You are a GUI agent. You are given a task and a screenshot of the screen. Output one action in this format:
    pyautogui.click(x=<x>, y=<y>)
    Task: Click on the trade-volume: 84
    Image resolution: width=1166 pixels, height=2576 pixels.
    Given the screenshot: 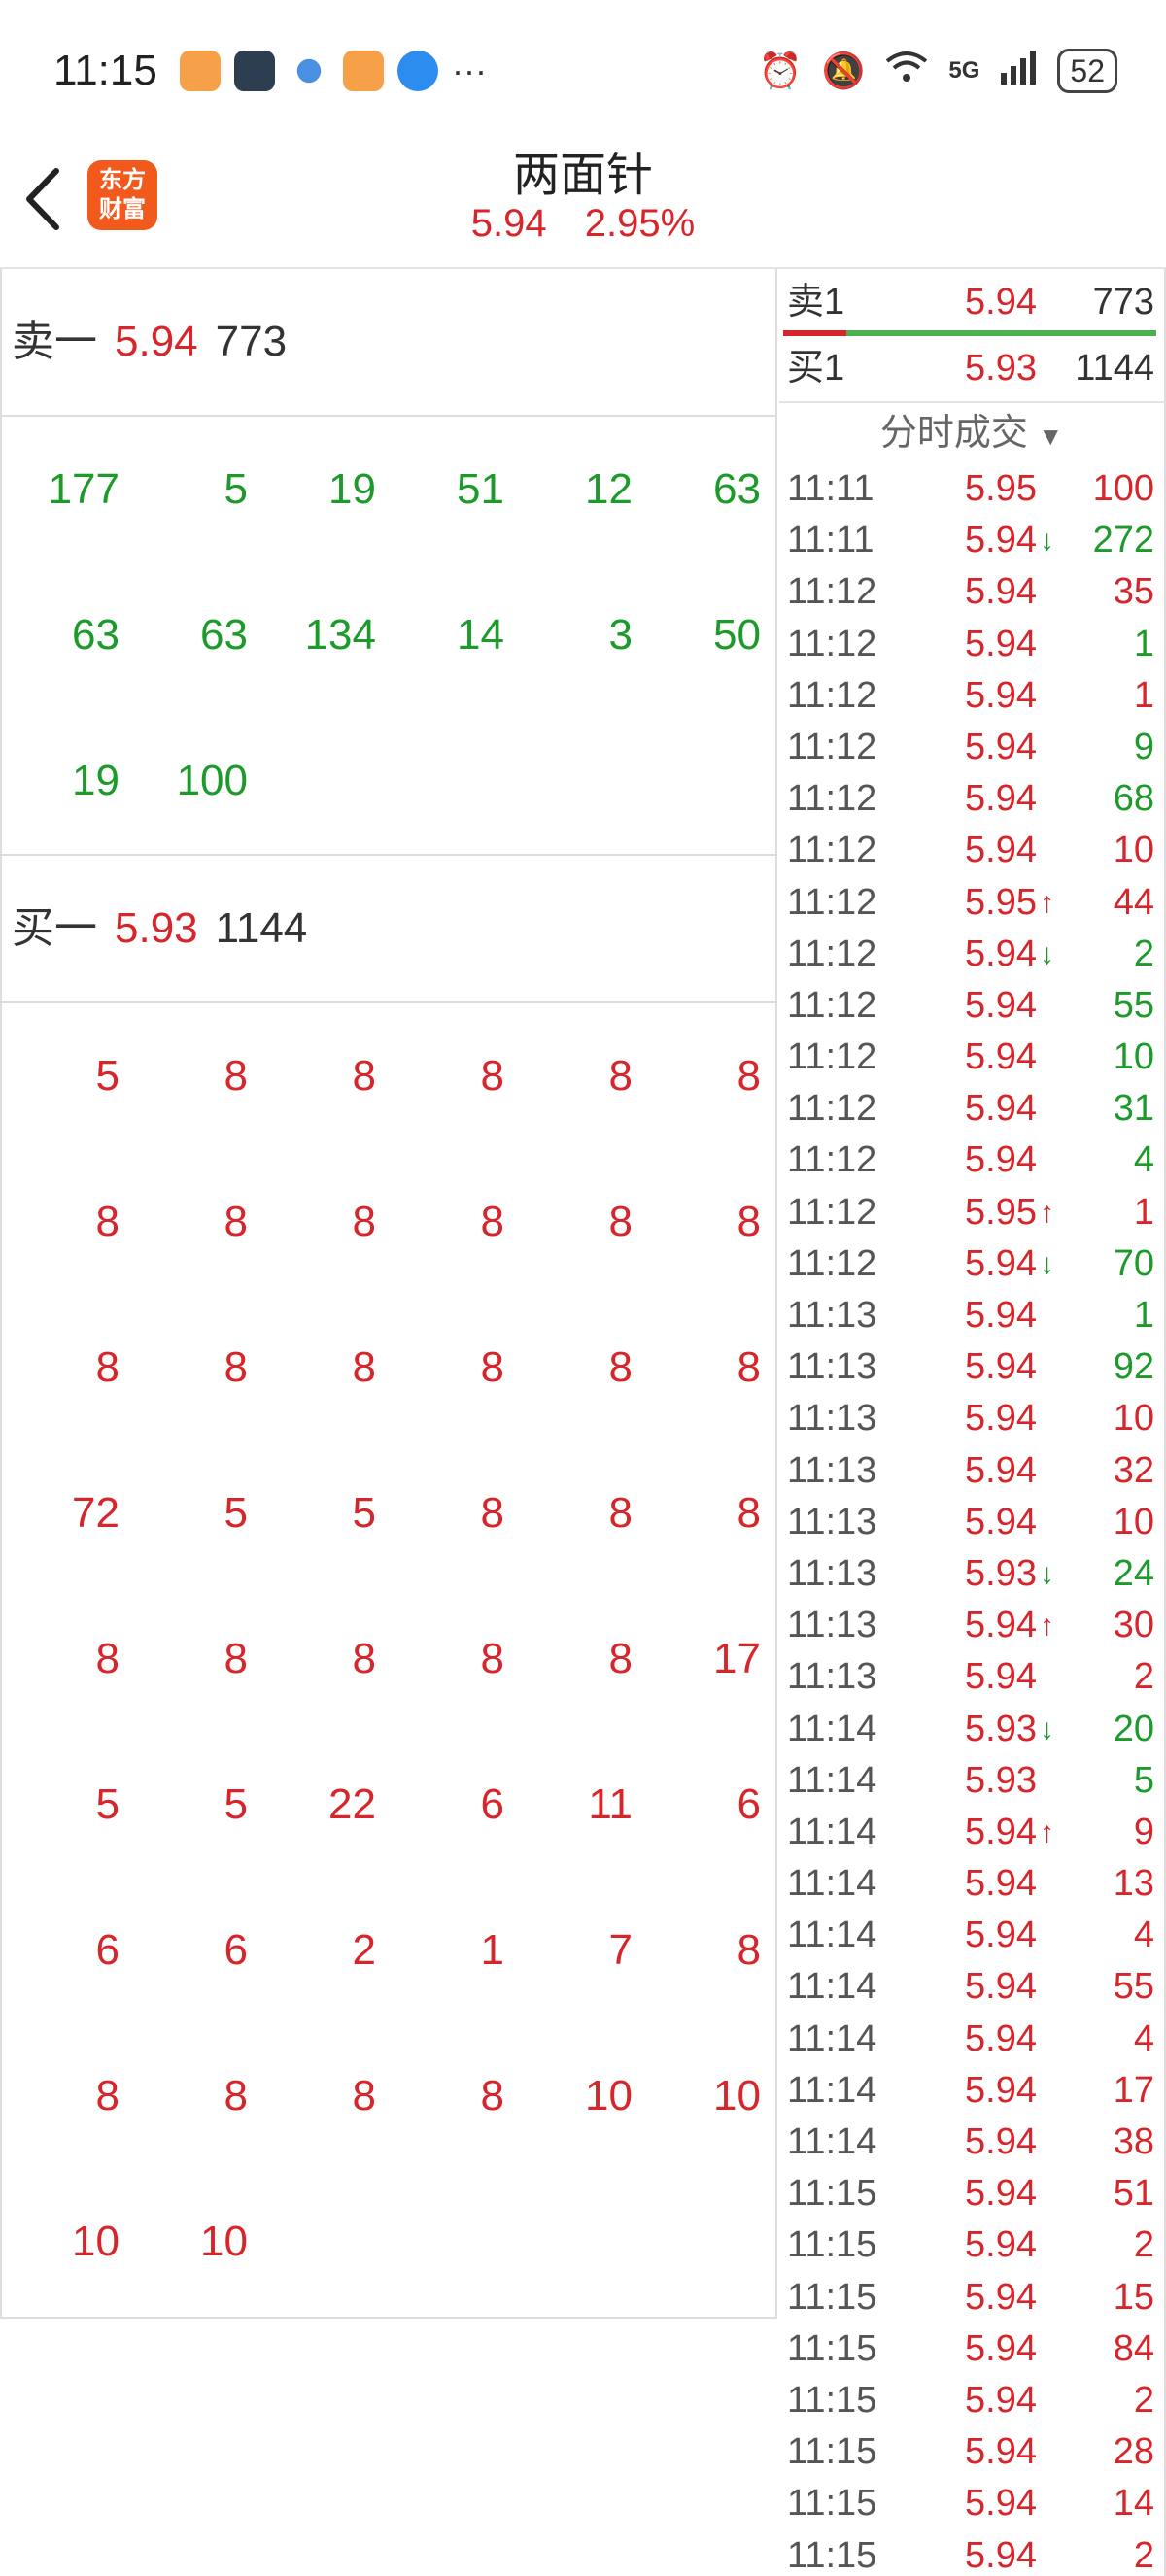 What is the action you would take?
    pyautogui.click(x=1133, y=2348)
    